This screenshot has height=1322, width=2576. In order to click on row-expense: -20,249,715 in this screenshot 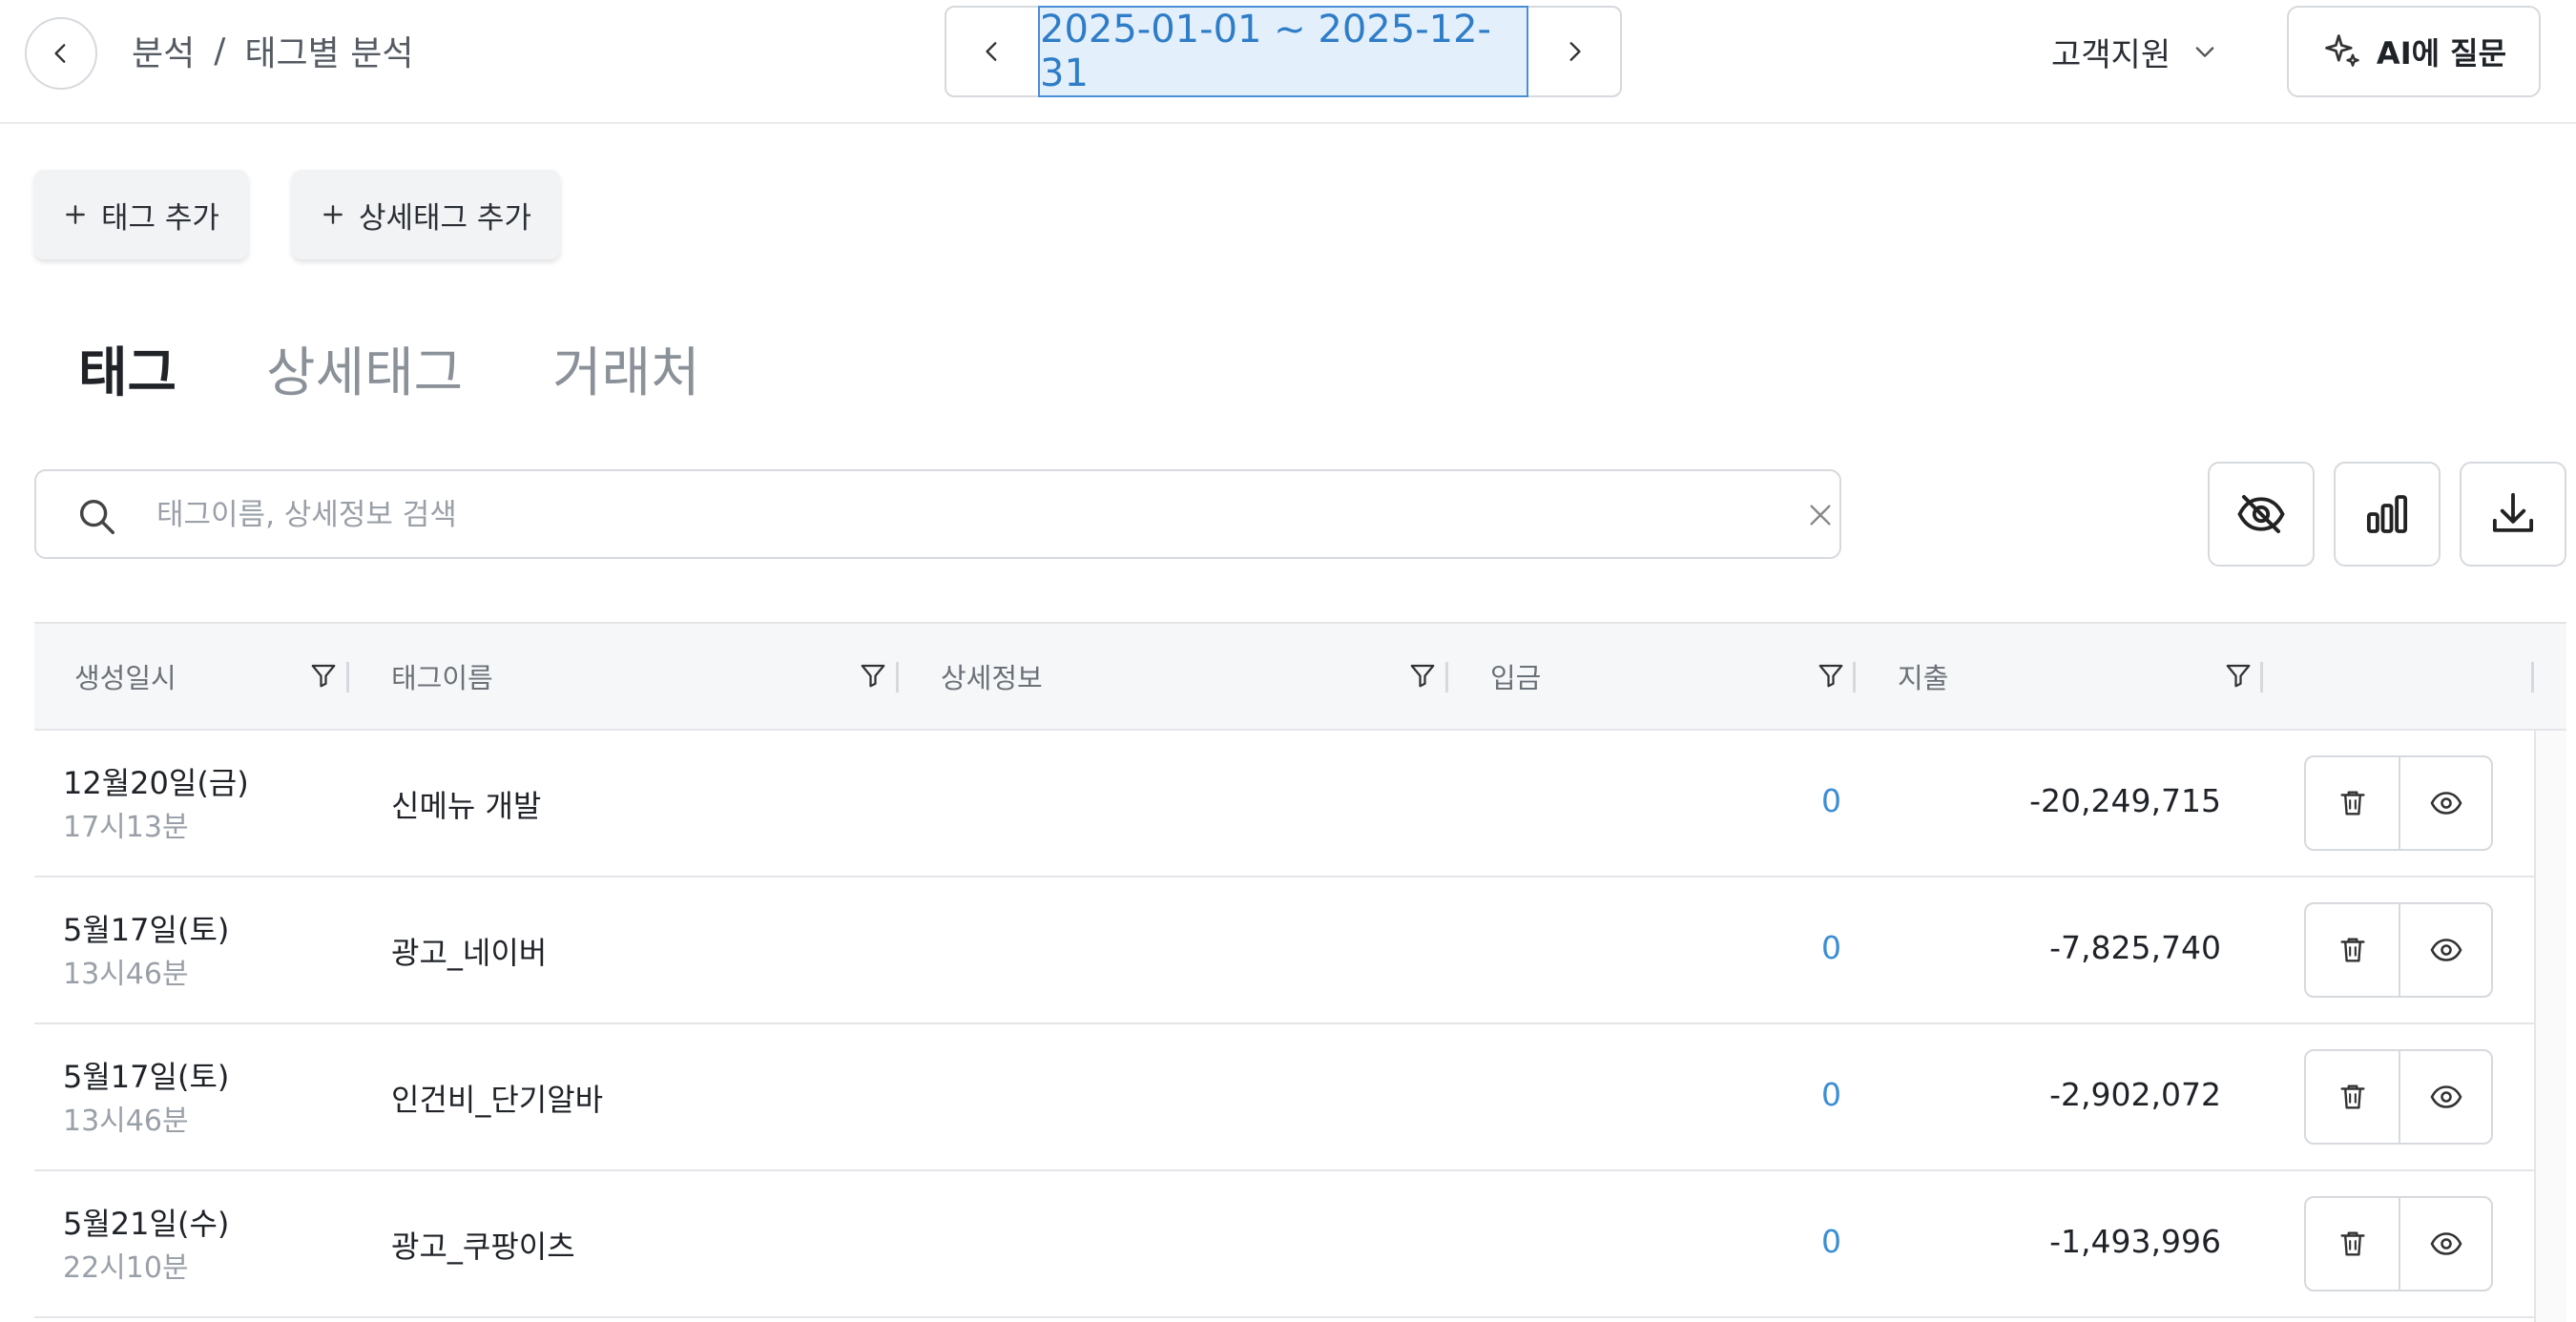, I will do `click(2125, 800)`.